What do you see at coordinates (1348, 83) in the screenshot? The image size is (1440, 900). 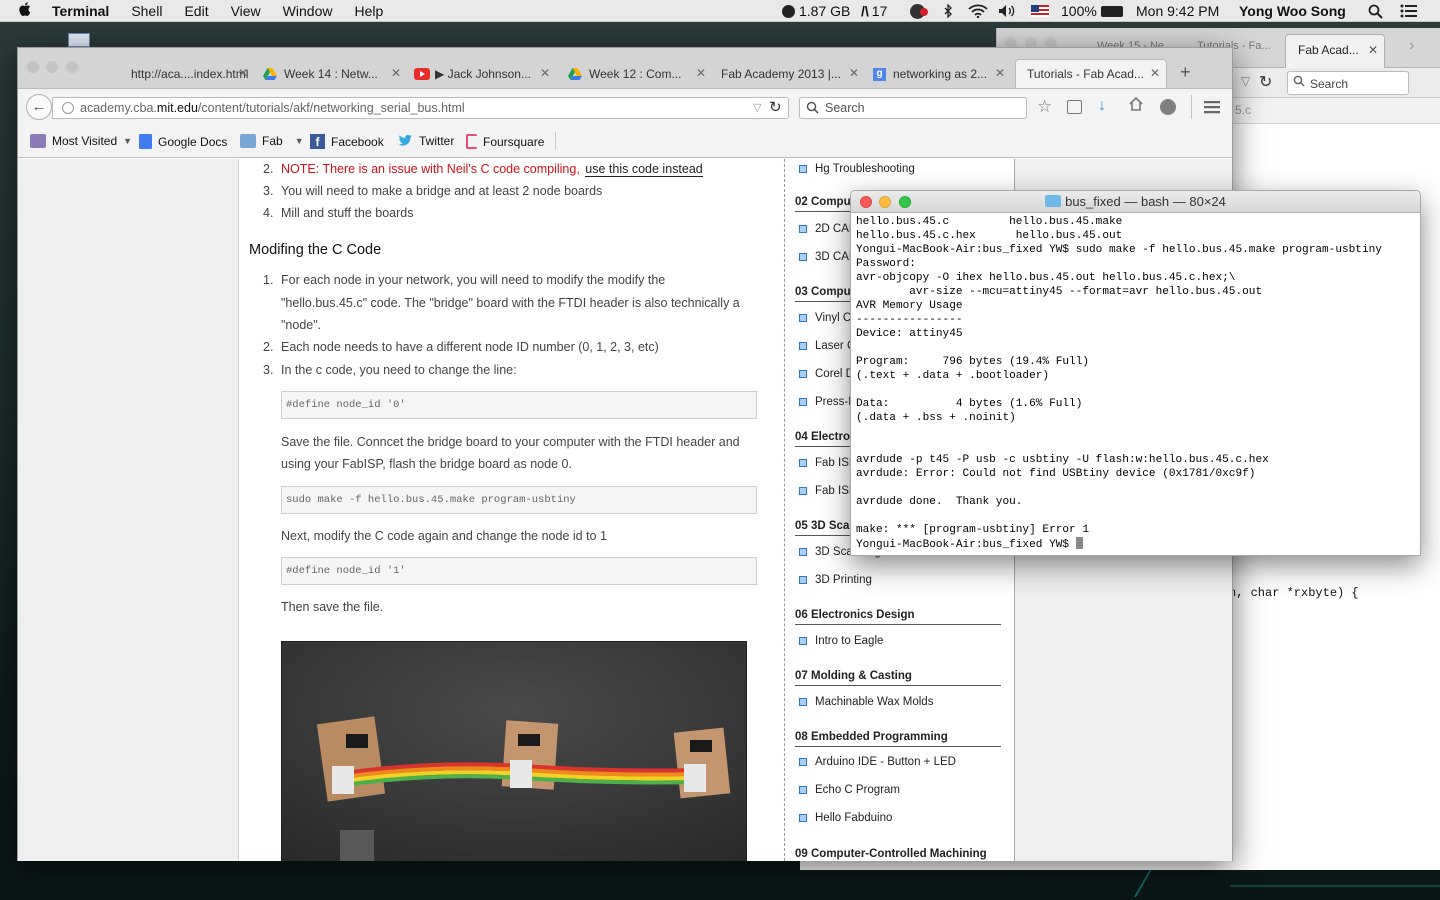 I see `background-search-box: Search` at bounding box center [1348, 83].